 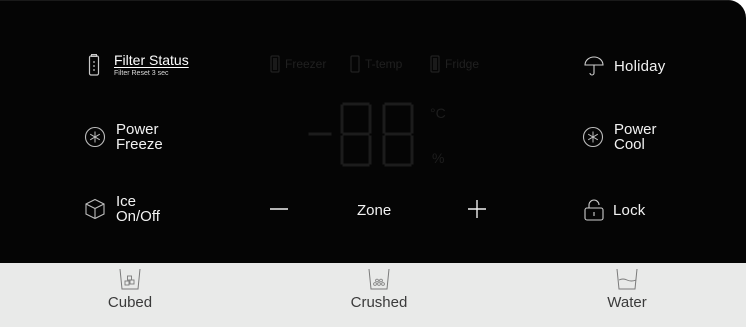 I want to click on cubed-label: Cubed, so click(x=130, y=302).